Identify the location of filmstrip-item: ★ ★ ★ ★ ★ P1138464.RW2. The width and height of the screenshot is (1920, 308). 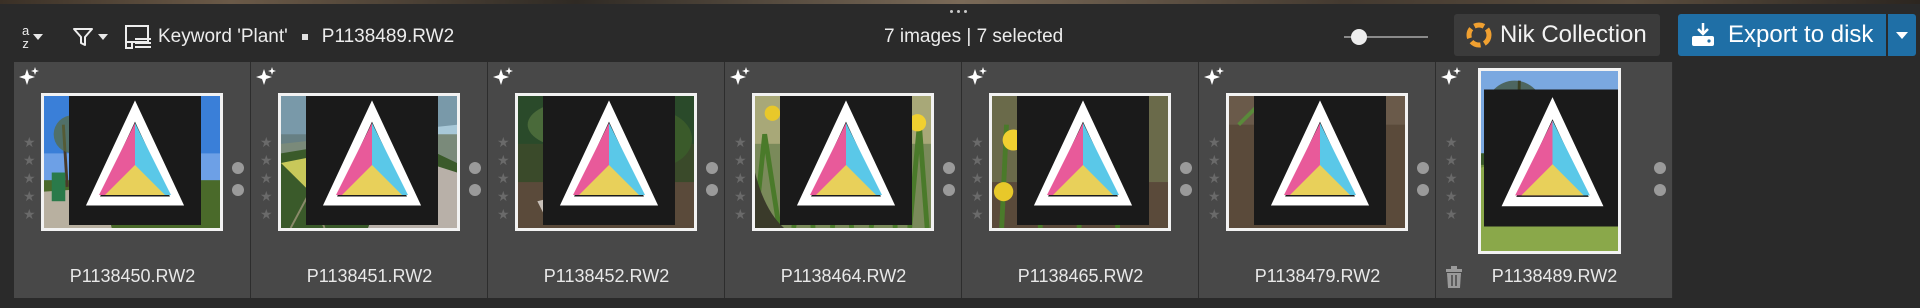
(843, 180).